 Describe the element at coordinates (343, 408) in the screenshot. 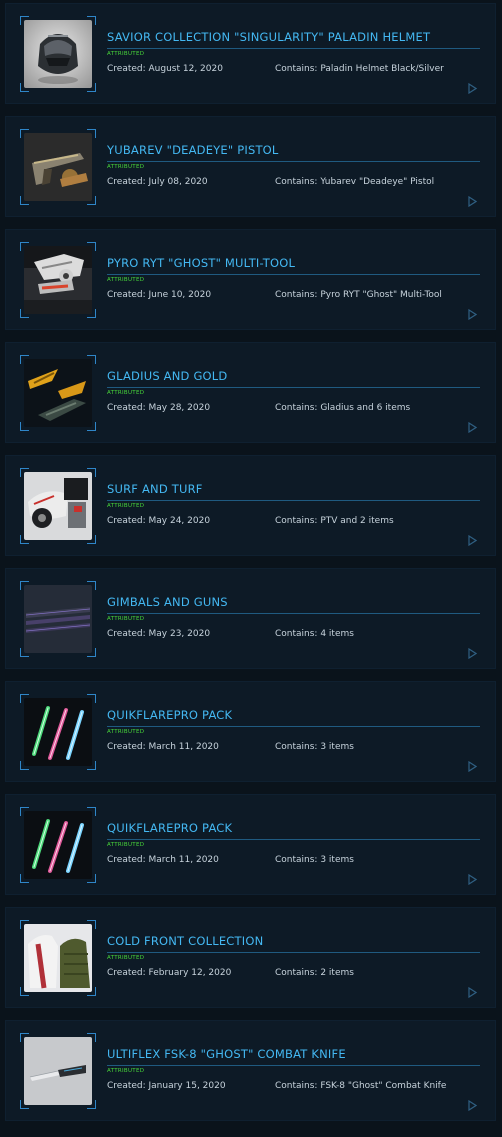

I see `contains-summary: Contains: Gladius and 6 items` at that location.